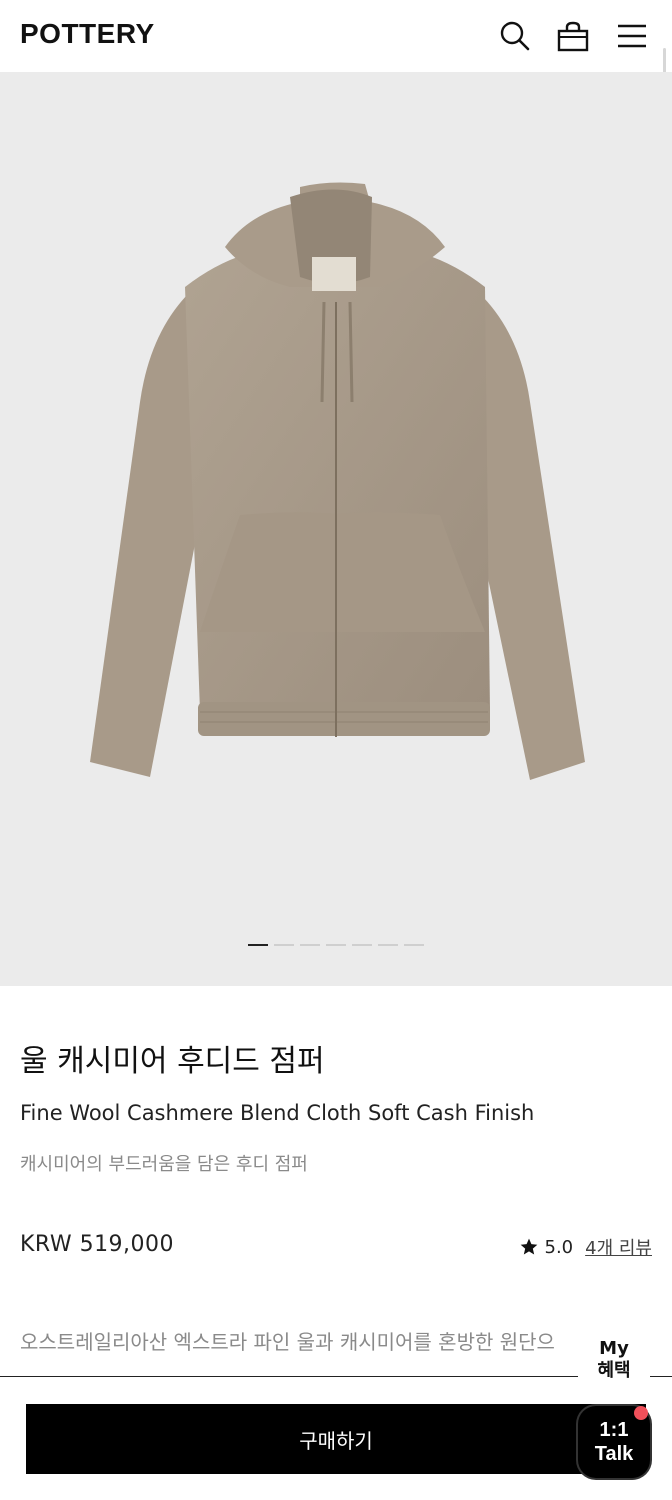 The image size is (672, 1500). What do you see at coordinates (164, 1164) in the screenshot?
I see `product-subtitle: 캐시미어의 부드러움을 담은 후디 점퍼` at bounding box center [164, 1164].